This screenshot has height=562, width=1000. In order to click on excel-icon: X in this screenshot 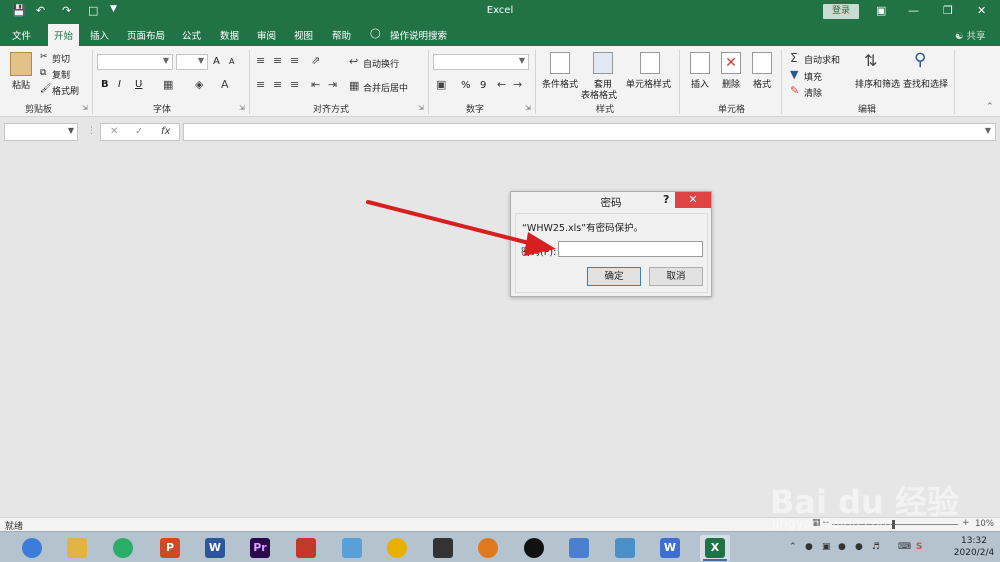, I will do `click(715, 548)`.